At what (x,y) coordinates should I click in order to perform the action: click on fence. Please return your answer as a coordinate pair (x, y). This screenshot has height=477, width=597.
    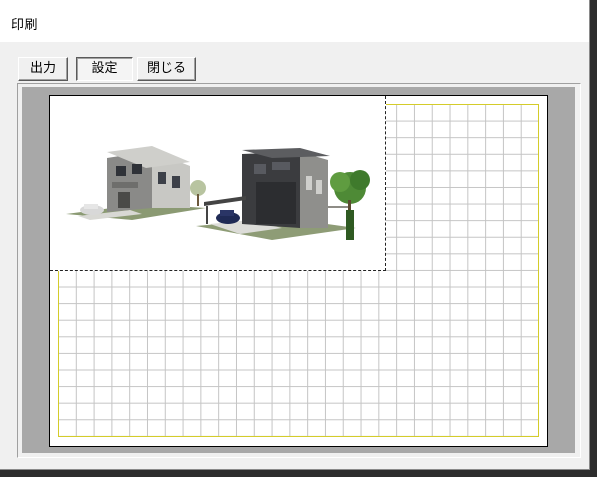
    Looking at the image, I should click on (339, 207).